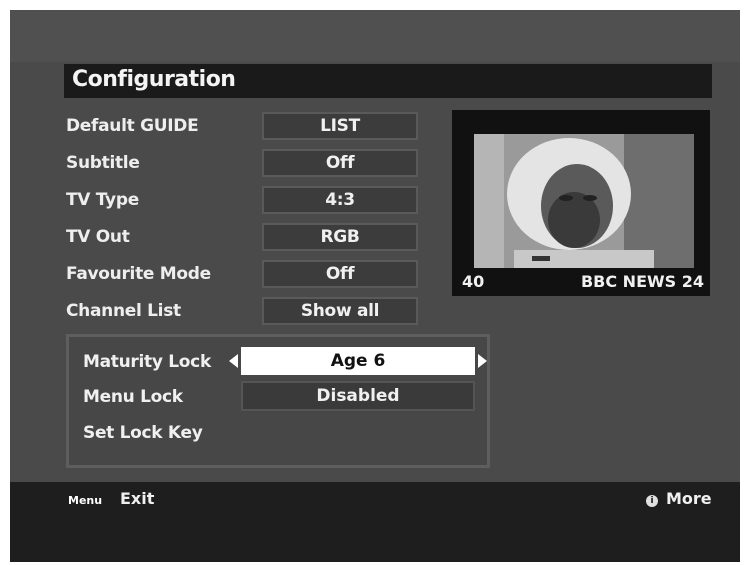  Describe the element at coordinates (85, 500) in the screenshot. I see `menu-key-icon: Menu` at that location.